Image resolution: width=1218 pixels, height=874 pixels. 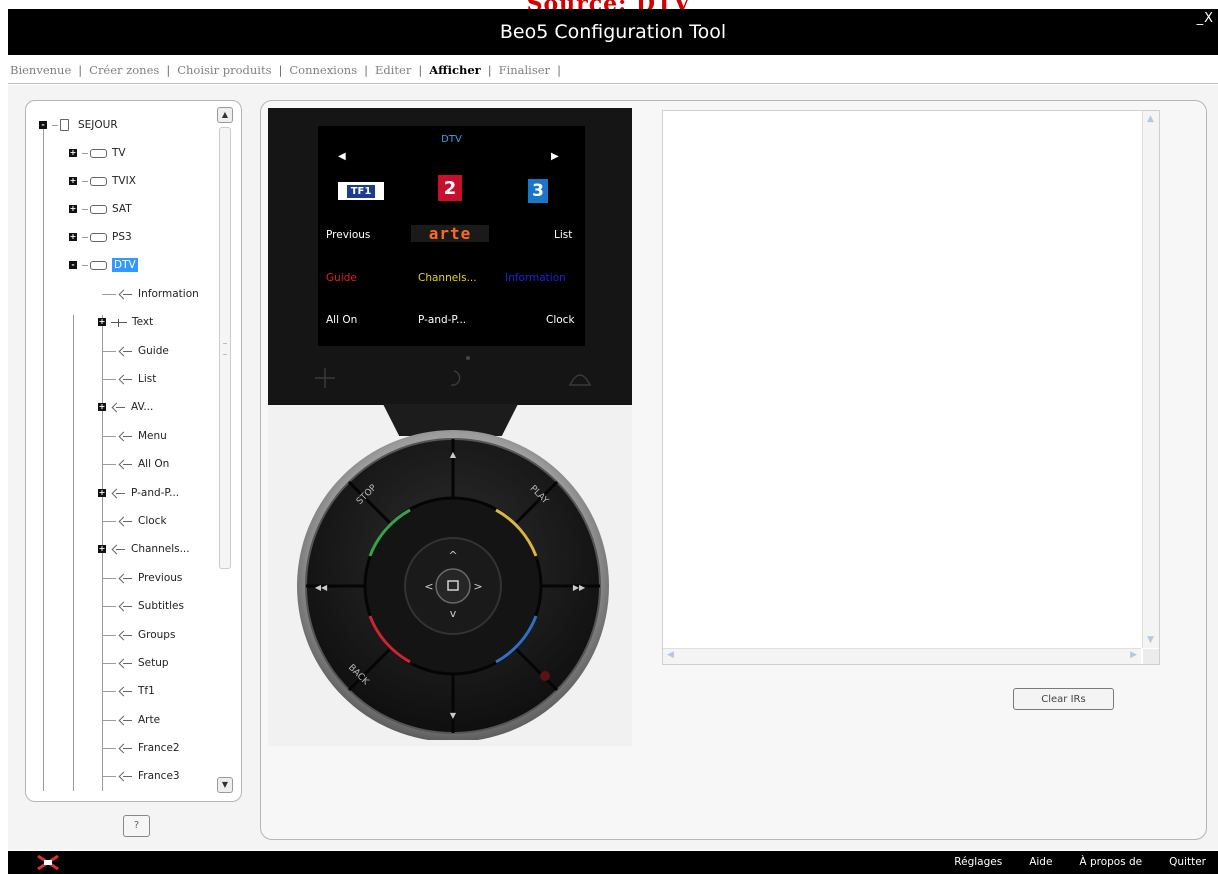 What do you see at coordinates (341, 320) in the screenshot?
I see `screen-label-all-on: All On` at bounding box center [341, 320].